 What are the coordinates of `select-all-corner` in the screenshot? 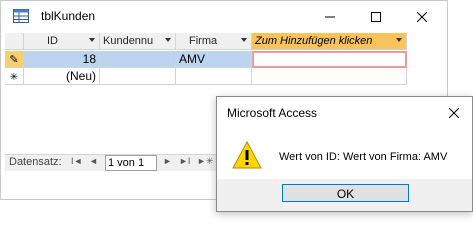 It's located at (14, 41).